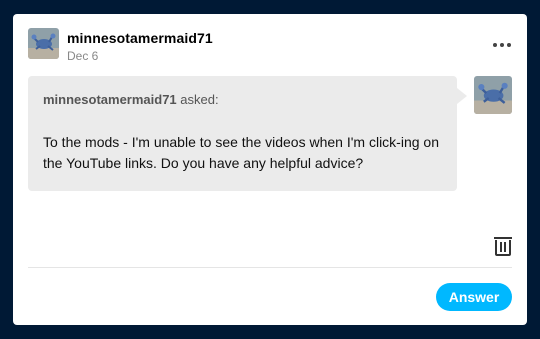 Image resolution: width=540 pixels, height=339 pixels. I want to click on trash-icon, so click(503, 246).